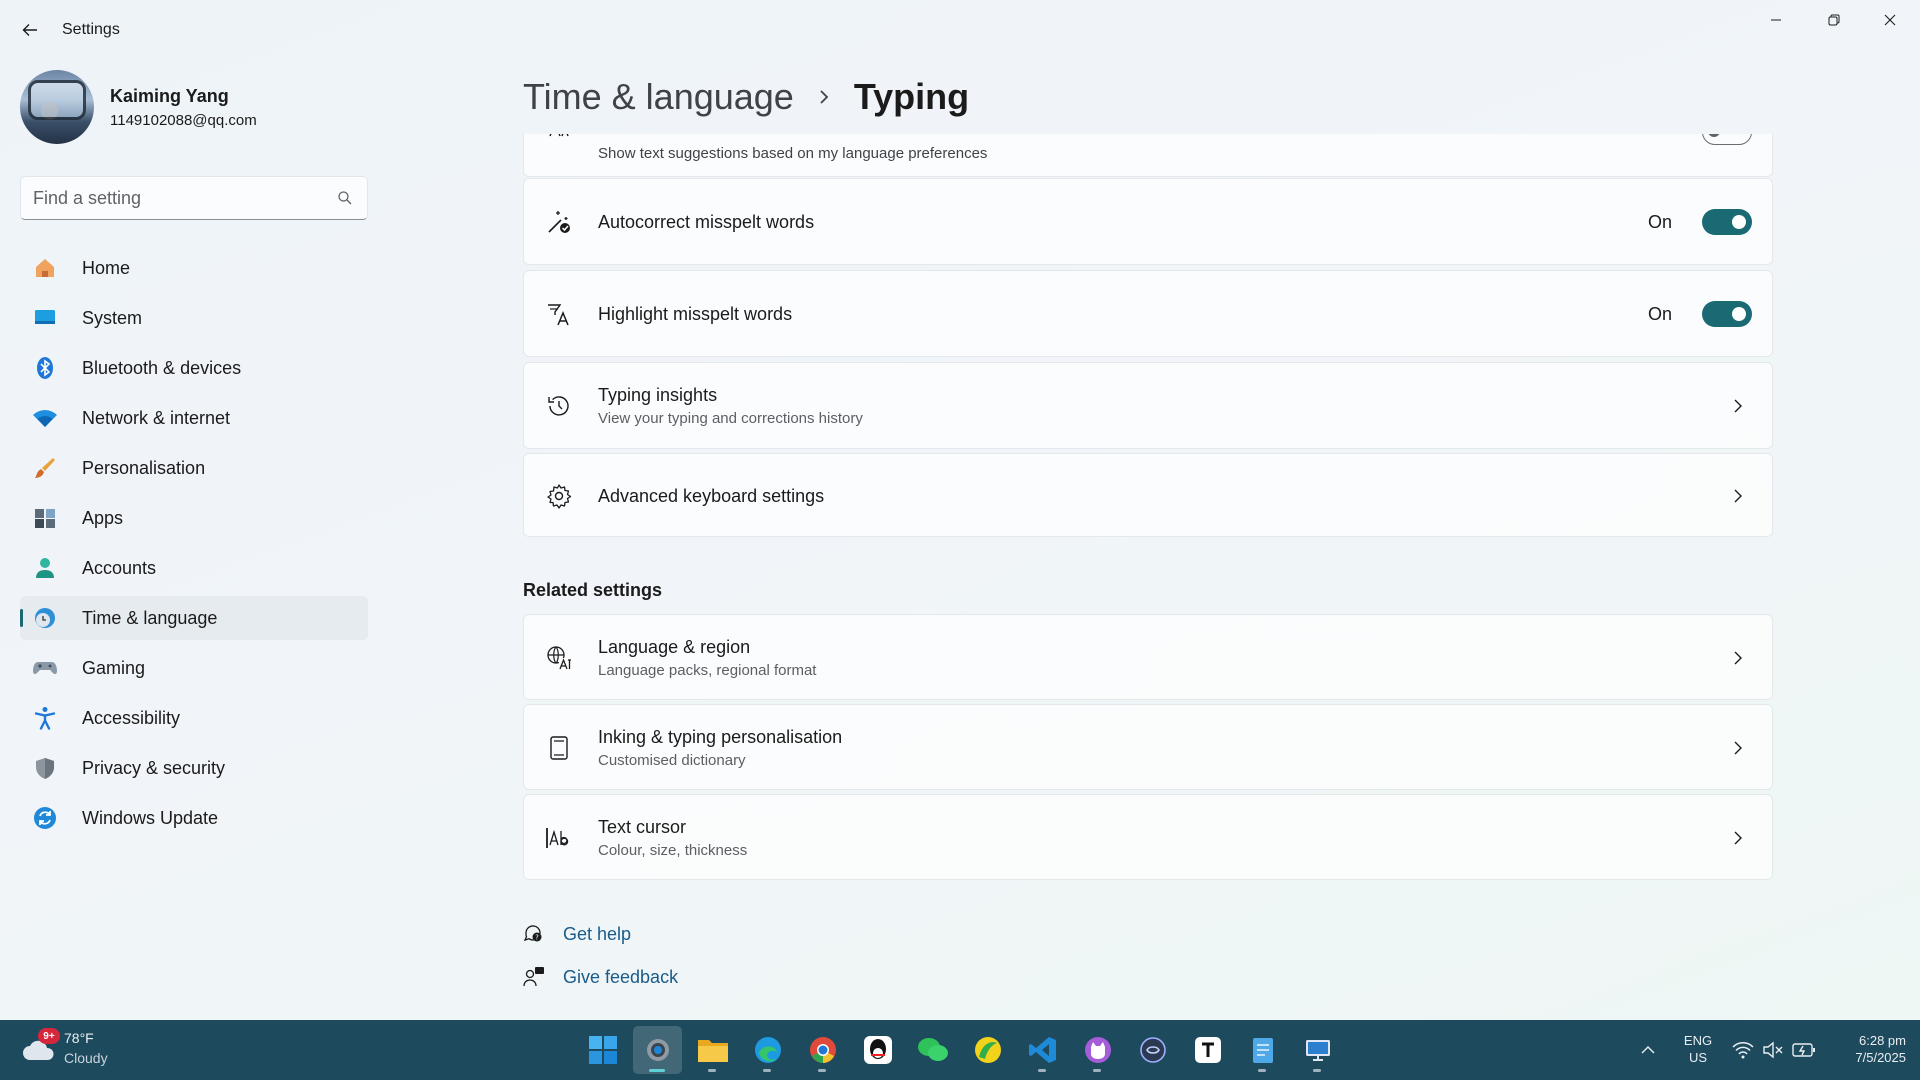 This screenshot has height=1080, width=1920. I want to click on system-icon, so click(45, 318).